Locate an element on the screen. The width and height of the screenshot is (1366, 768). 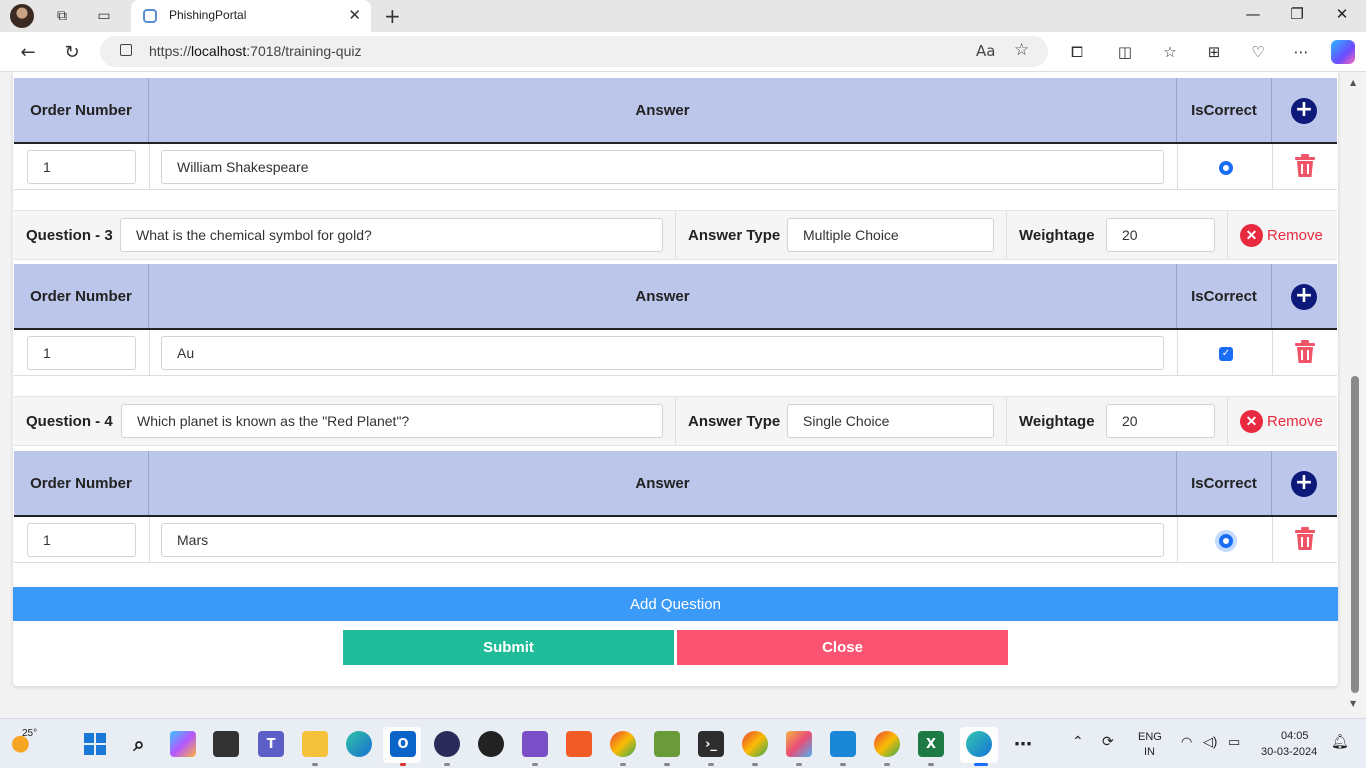
submit-button: Submit is located at coordinates (508, 647).